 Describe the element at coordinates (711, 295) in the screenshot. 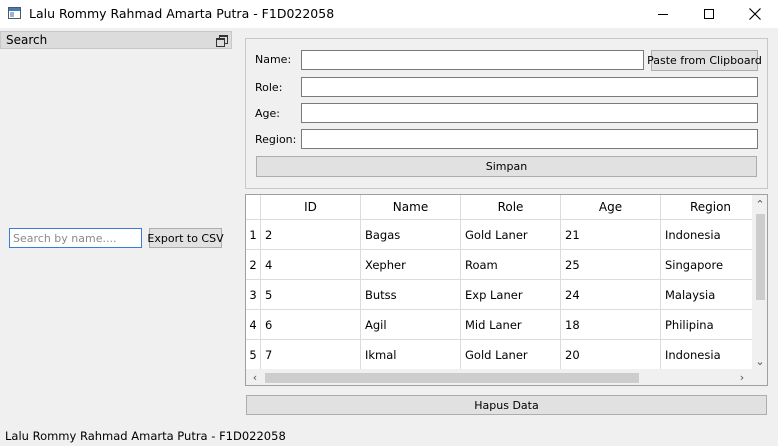

I see `table-cell: Malaysia` at that location.